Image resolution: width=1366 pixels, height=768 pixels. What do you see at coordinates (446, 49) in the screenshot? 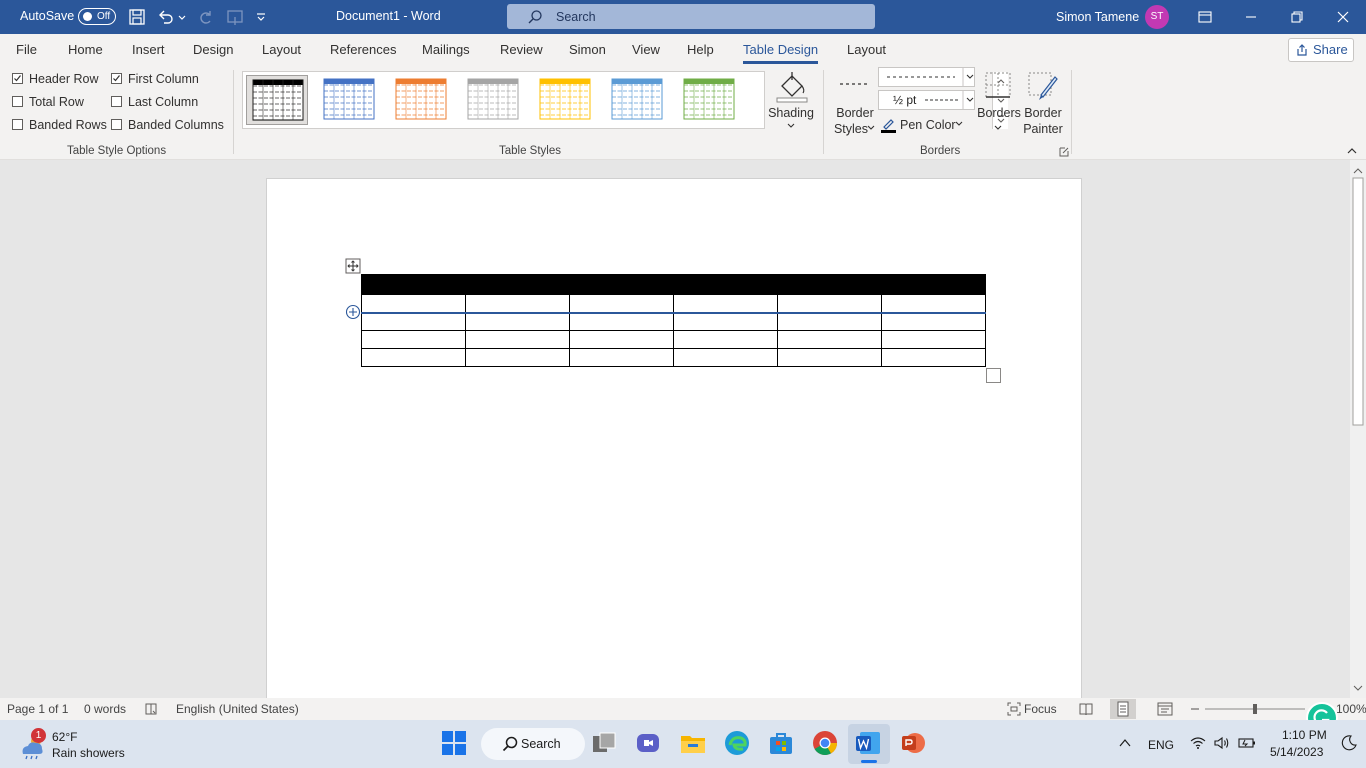
I see `tab-mailings: Mailings` at bounding box center [446, 49].